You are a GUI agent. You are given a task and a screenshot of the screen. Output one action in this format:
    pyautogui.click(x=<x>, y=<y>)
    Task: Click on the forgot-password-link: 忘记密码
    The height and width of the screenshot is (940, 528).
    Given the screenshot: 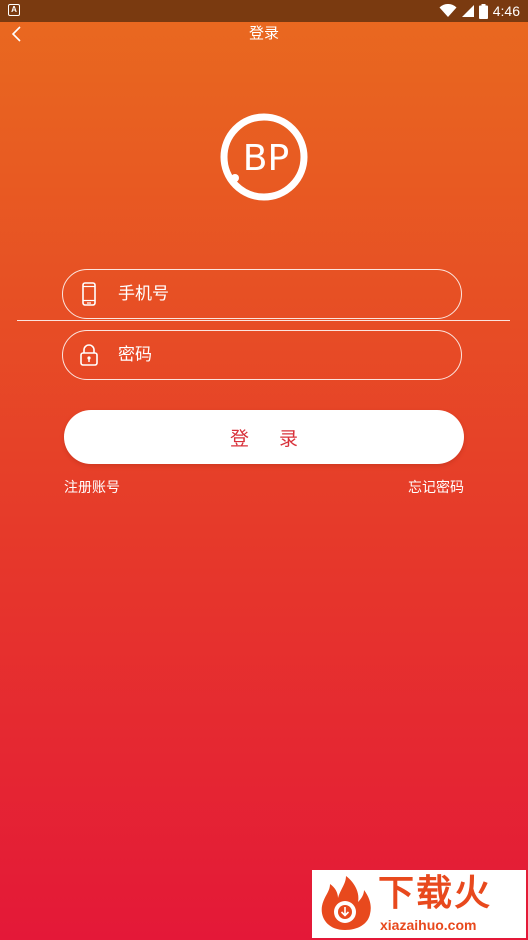 What is the action you would take?
    pyautogui.click(x=436, y=488)
    